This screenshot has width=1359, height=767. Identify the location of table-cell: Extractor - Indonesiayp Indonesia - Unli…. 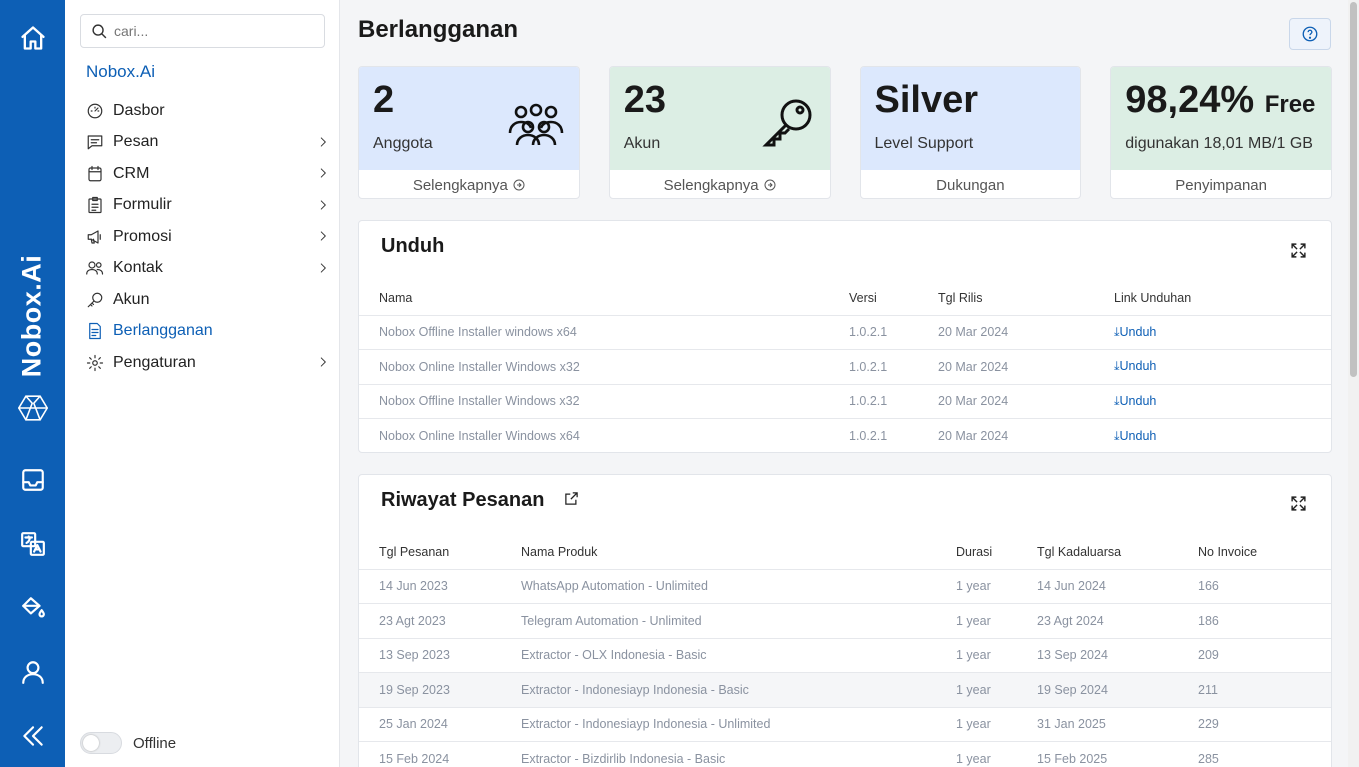
(718, 724).